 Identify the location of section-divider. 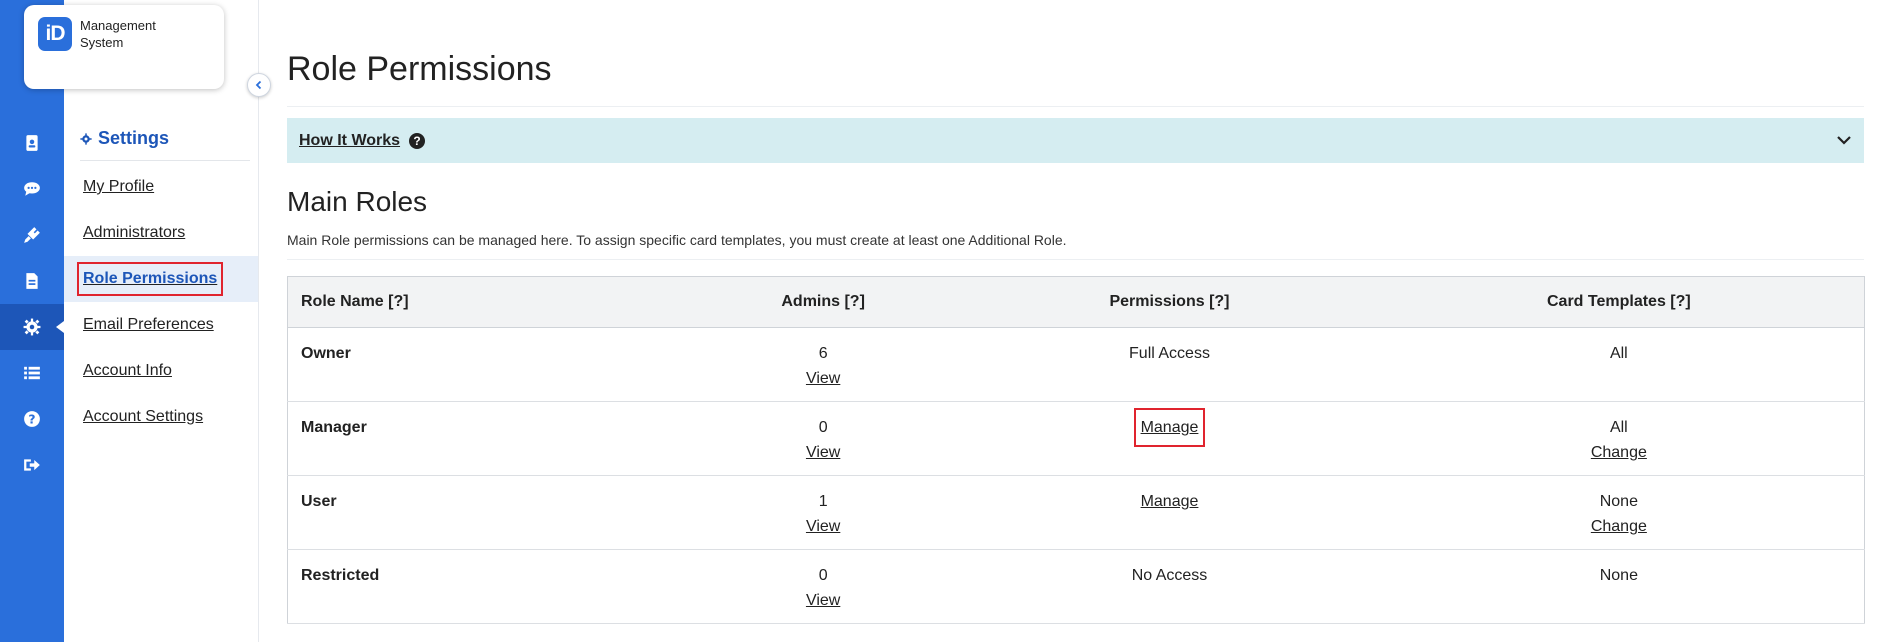
(1075, 259).